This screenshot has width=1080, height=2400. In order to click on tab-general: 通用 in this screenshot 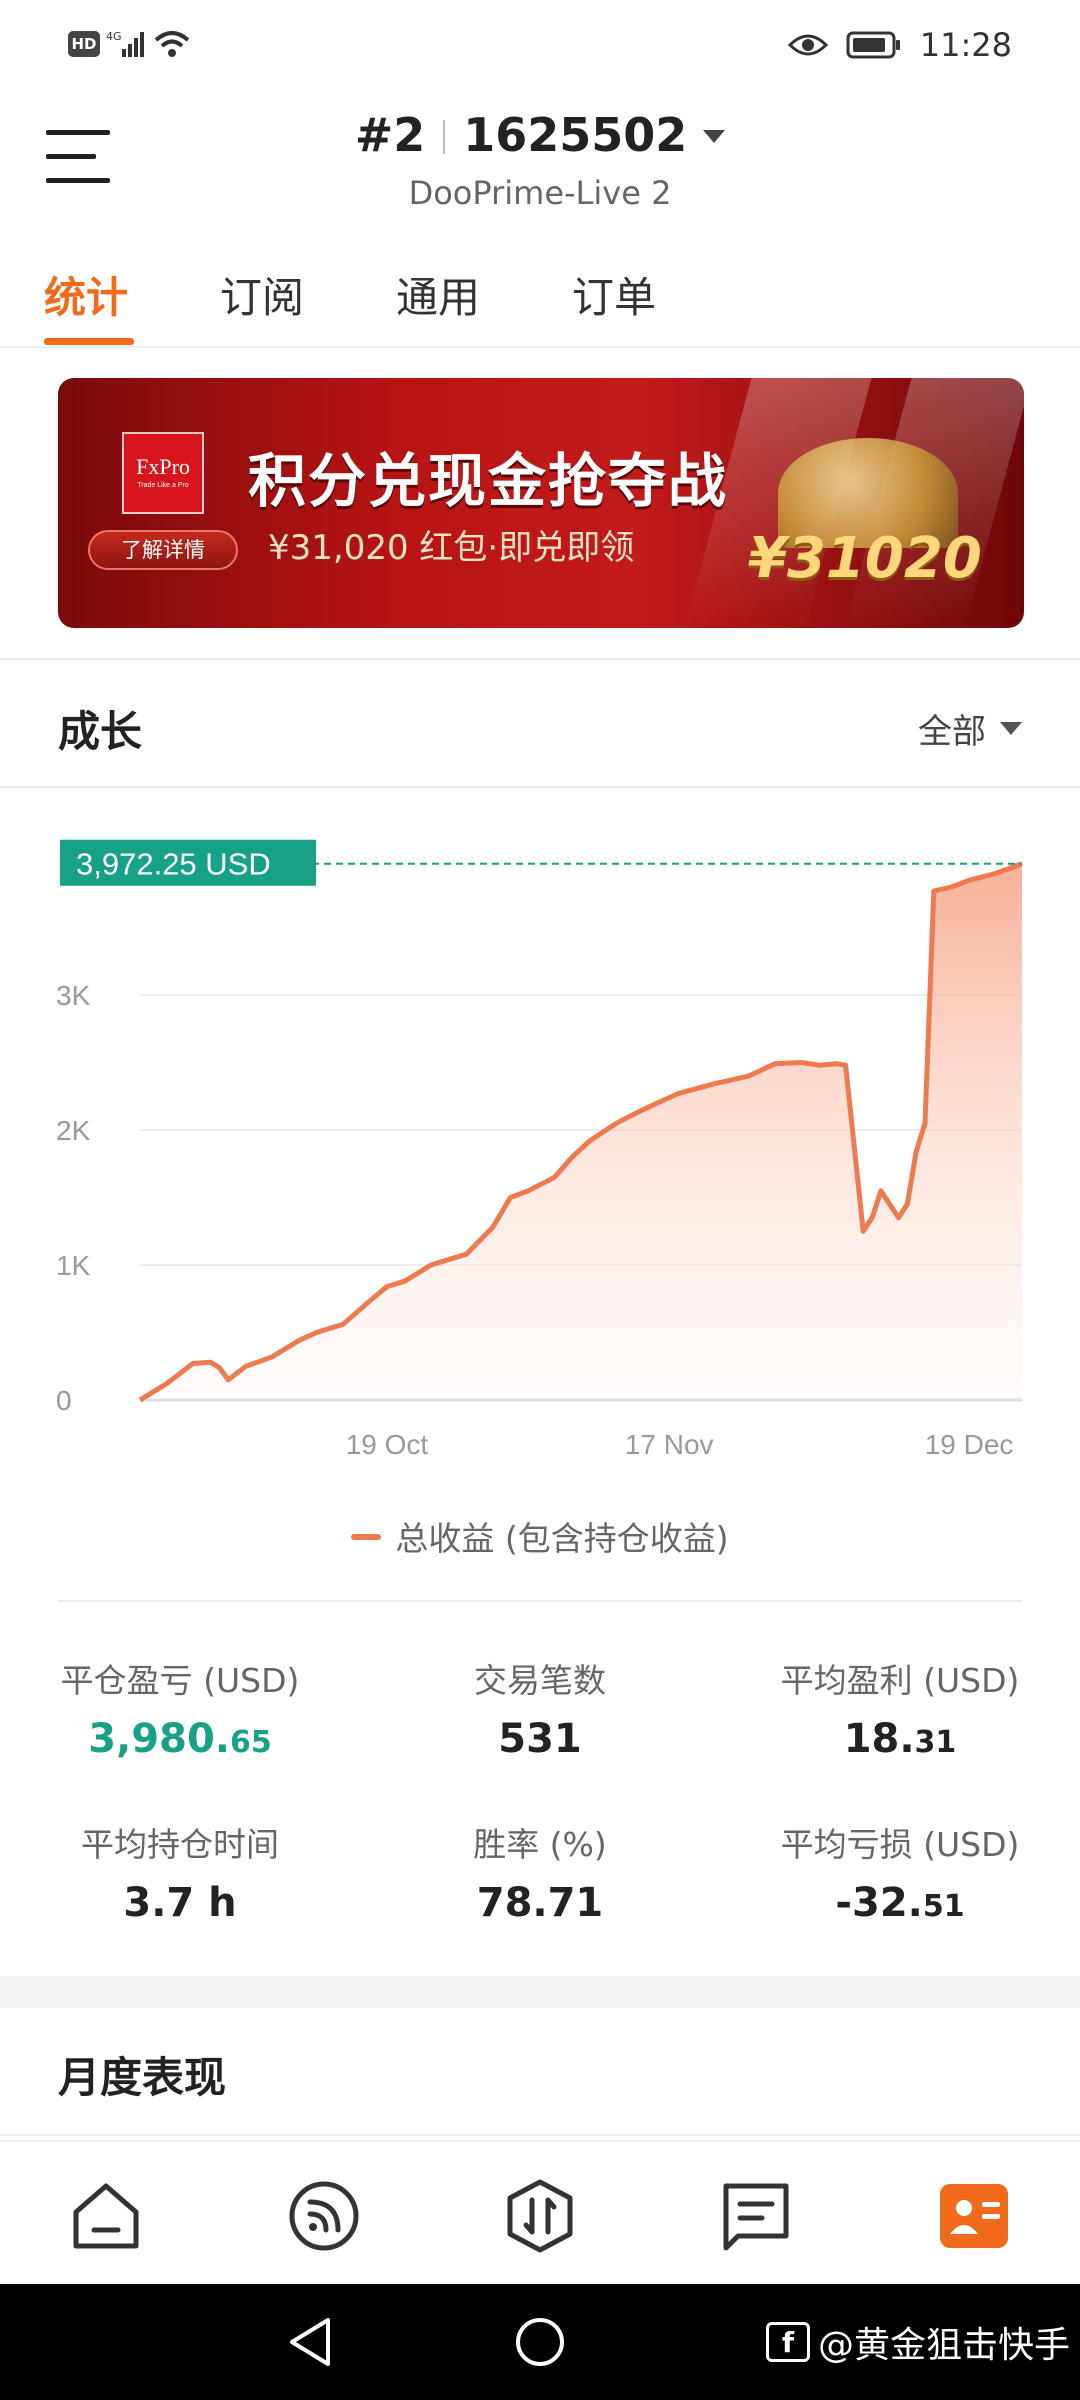, I will do `click(438, 294)`.